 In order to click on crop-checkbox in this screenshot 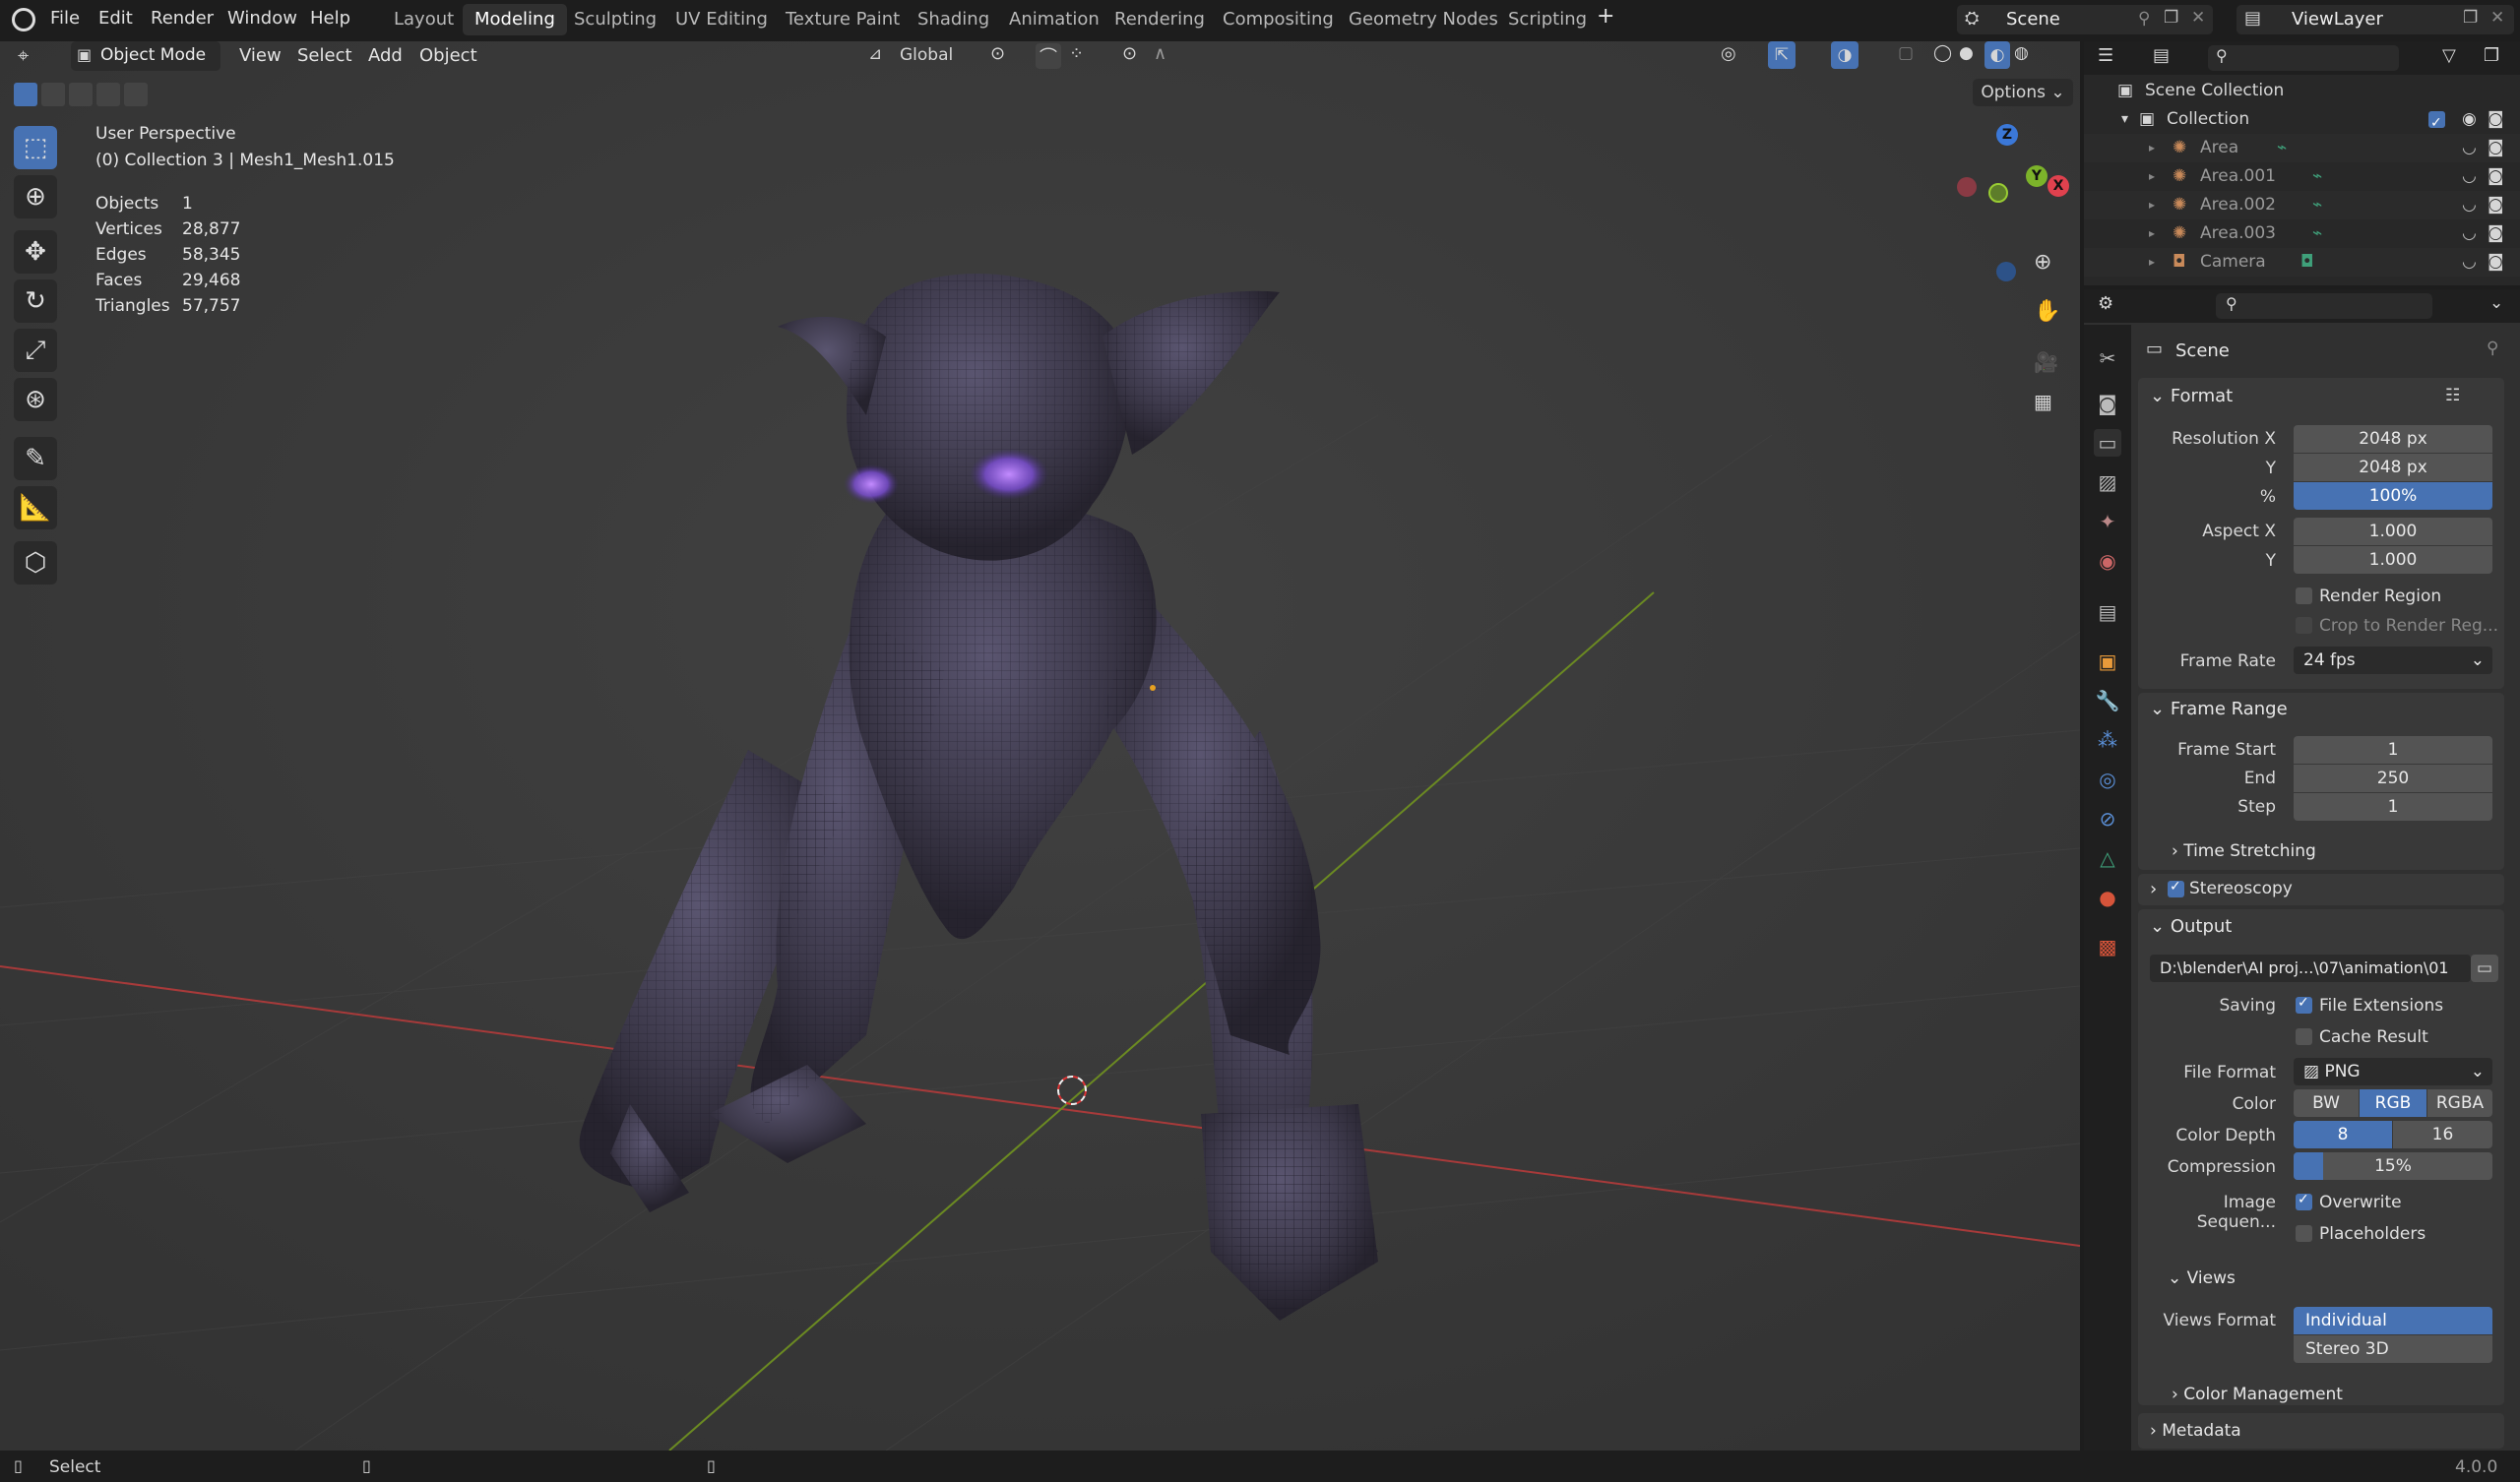, I will do `click(2304, 625)`.